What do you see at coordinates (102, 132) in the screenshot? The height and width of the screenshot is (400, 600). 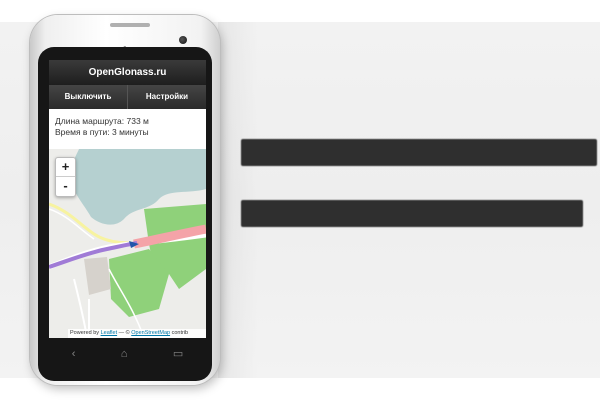 I see `route-time: Время в пути: 3 минуты` at bounding box center [102, 132].